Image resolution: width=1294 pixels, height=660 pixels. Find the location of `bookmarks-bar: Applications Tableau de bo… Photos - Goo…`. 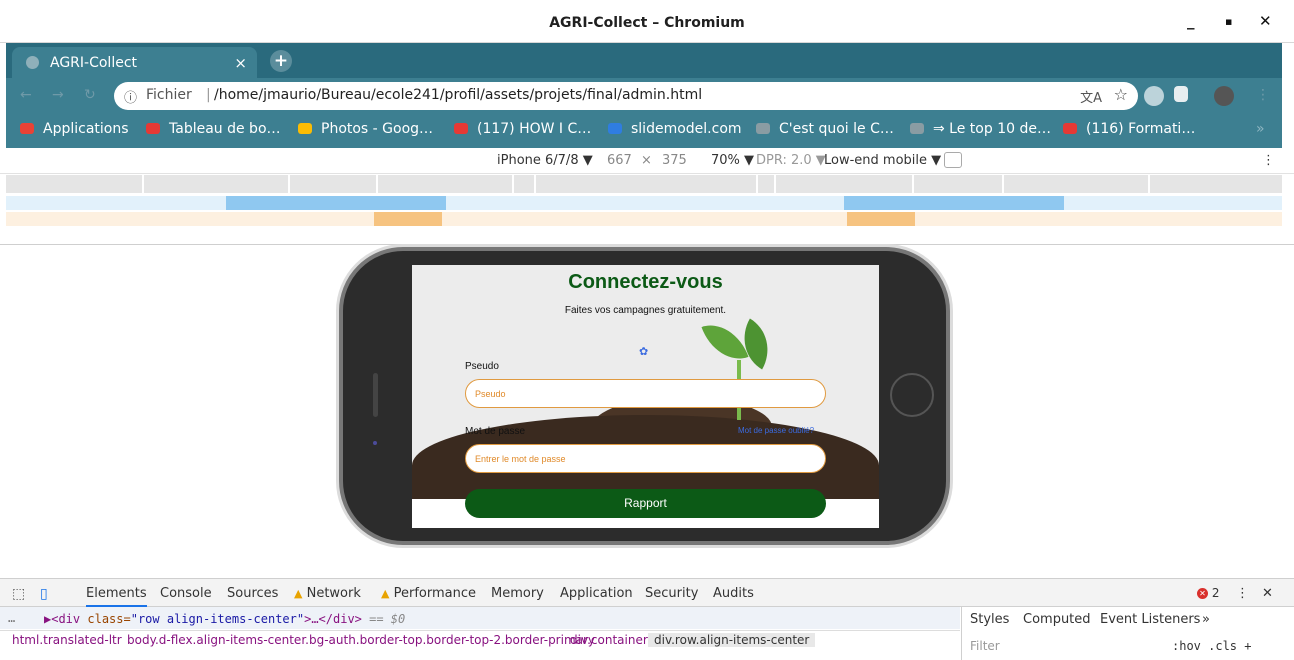

bookmarks-bar: Applications Tableau de bo… Photos - Goo… is located at coordinates (644, 131).